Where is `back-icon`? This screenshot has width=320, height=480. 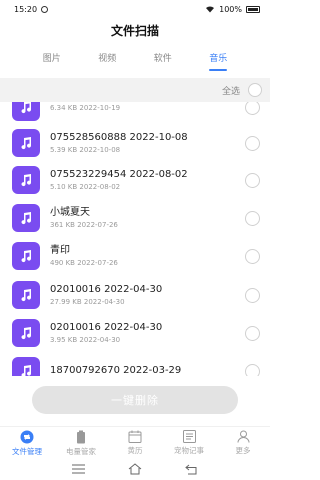
back-icon is located at coordinates (192, 469).